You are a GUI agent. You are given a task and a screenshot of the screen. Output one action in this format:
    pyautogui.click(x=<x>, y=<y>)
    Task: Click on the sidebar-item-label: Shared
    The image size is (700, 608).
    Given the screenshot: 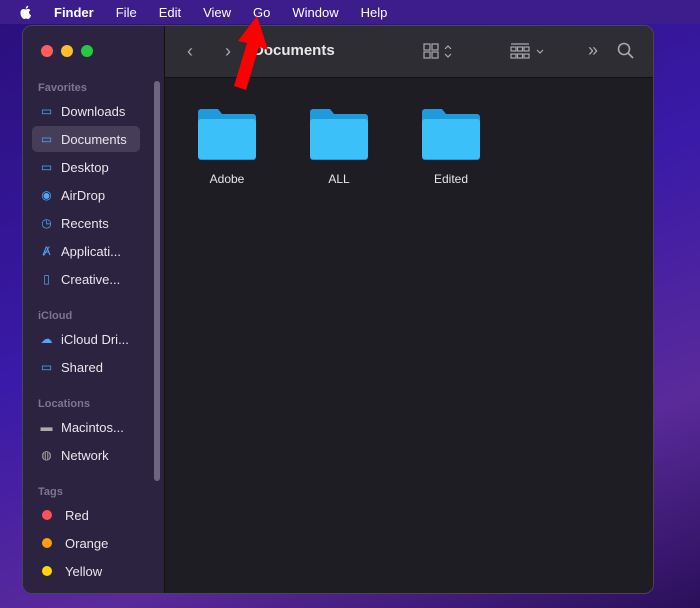 What is the action you would take?
    pyautogui.click(x=82, y=367)
    